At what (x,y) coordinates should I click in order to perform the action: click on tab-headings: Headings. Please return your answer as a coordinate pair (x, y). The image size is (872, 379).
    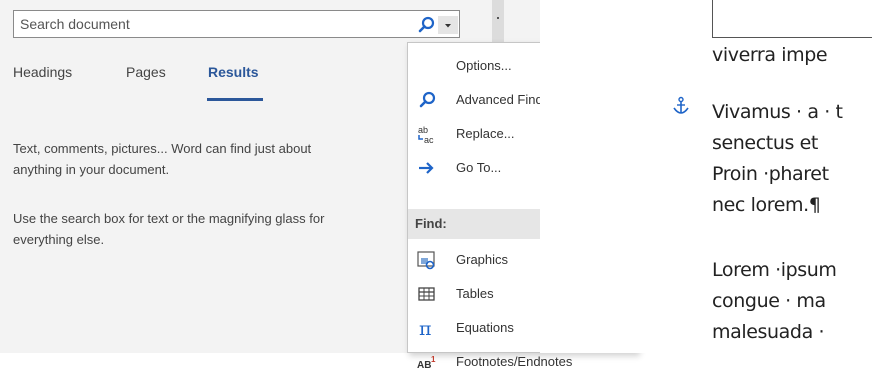
    Looking at the image, I should click on (42, 72).